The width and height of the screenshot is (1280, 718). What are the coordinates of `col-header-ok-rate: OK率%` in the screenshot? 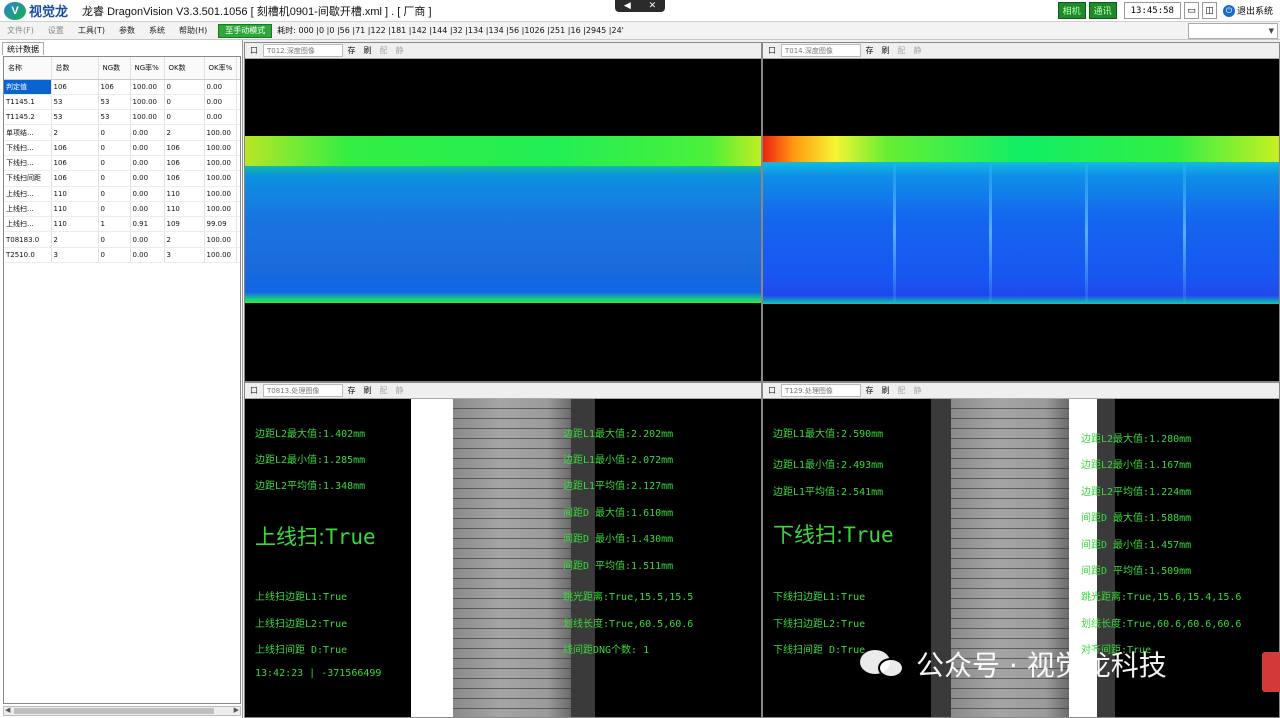 It's located at (220, 68).